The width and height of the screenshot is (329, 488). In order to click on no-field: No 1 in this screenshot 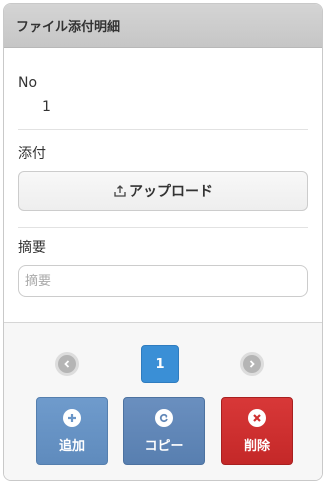, I will do `click(163, 95)`.